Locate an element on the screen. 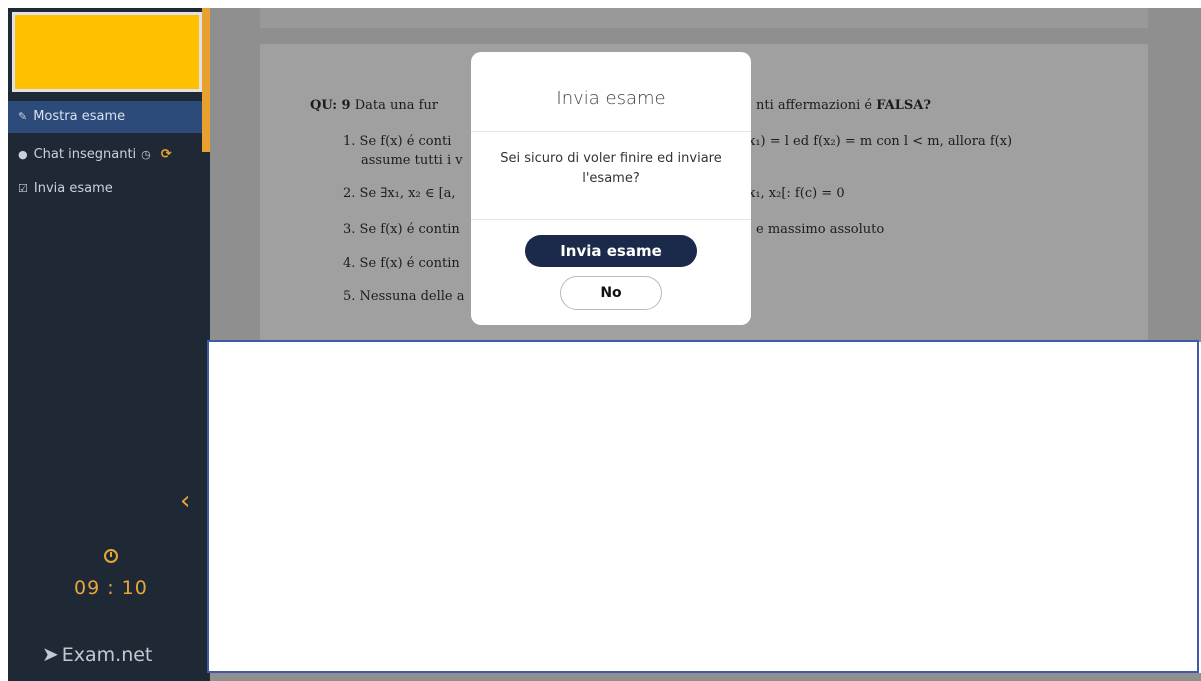  sidebar-item-show-exam: ✎ Mostra esame is located at coordinates (109, 117).